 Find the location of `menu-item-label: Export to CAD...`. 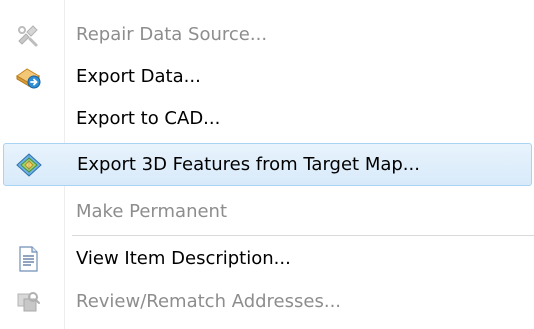

menu-item-label: Export to CAD... is located at coordinates (148, 118).